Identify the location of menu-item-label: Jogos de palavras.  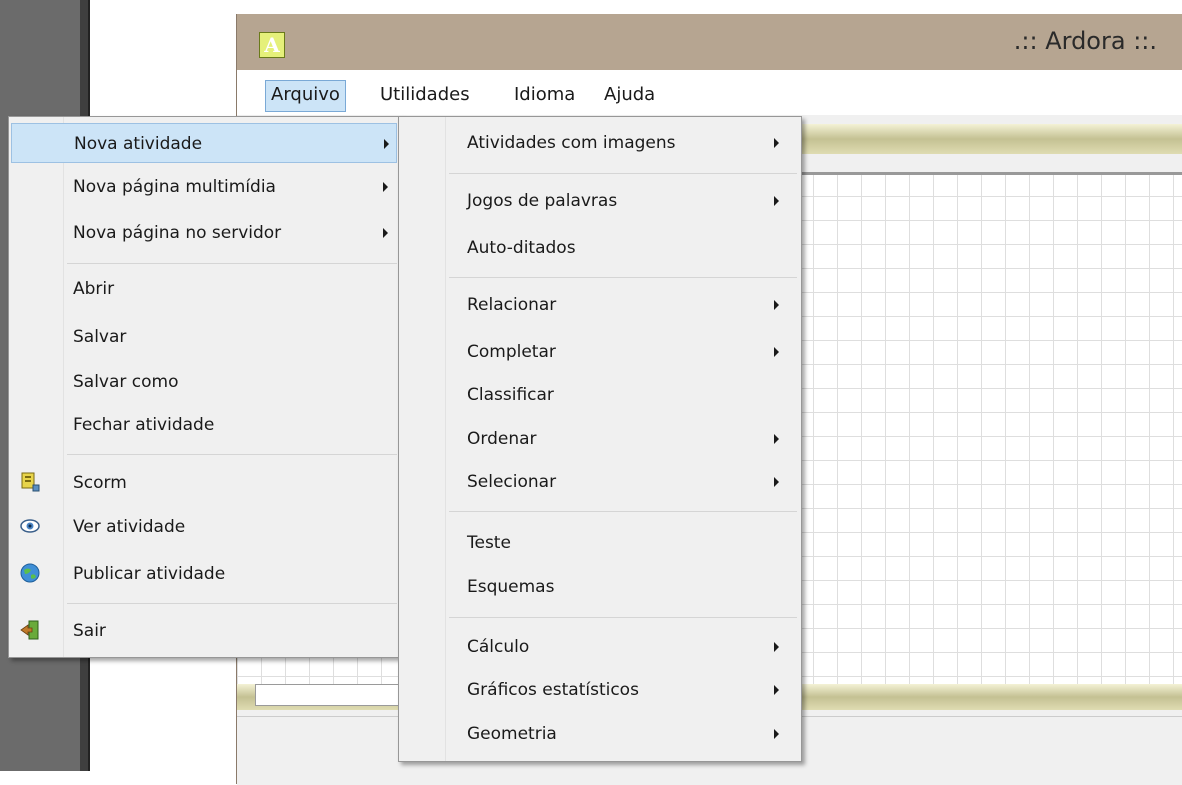
(542, 201).